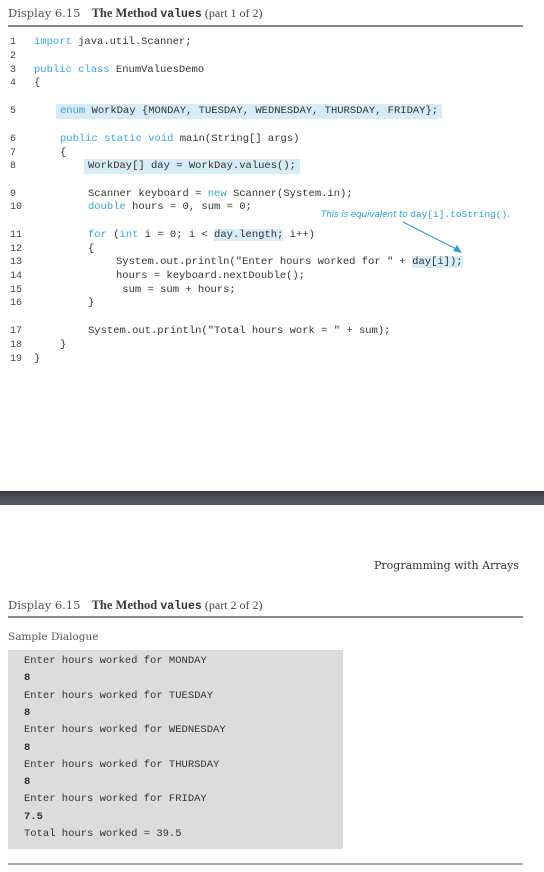  Describe the element at coordinates (457, 249) in the screenshot. I see `annotation-arrow-head` at that location.